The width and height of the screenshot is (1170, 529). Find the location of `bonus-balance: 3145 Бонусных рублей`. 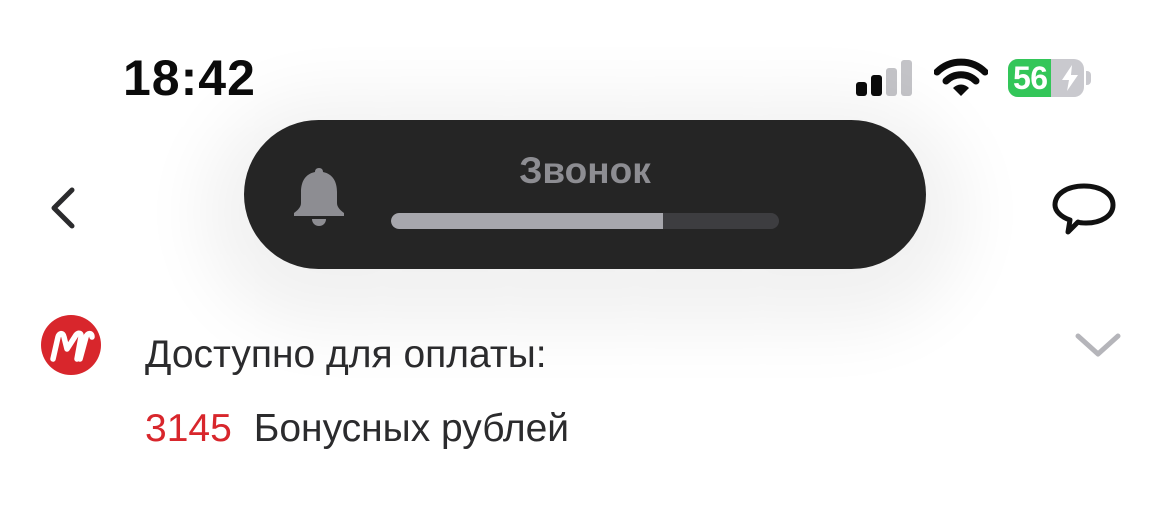

bonus-balance: 3145 Бонусных рублей is located at coordinates (357, 429).